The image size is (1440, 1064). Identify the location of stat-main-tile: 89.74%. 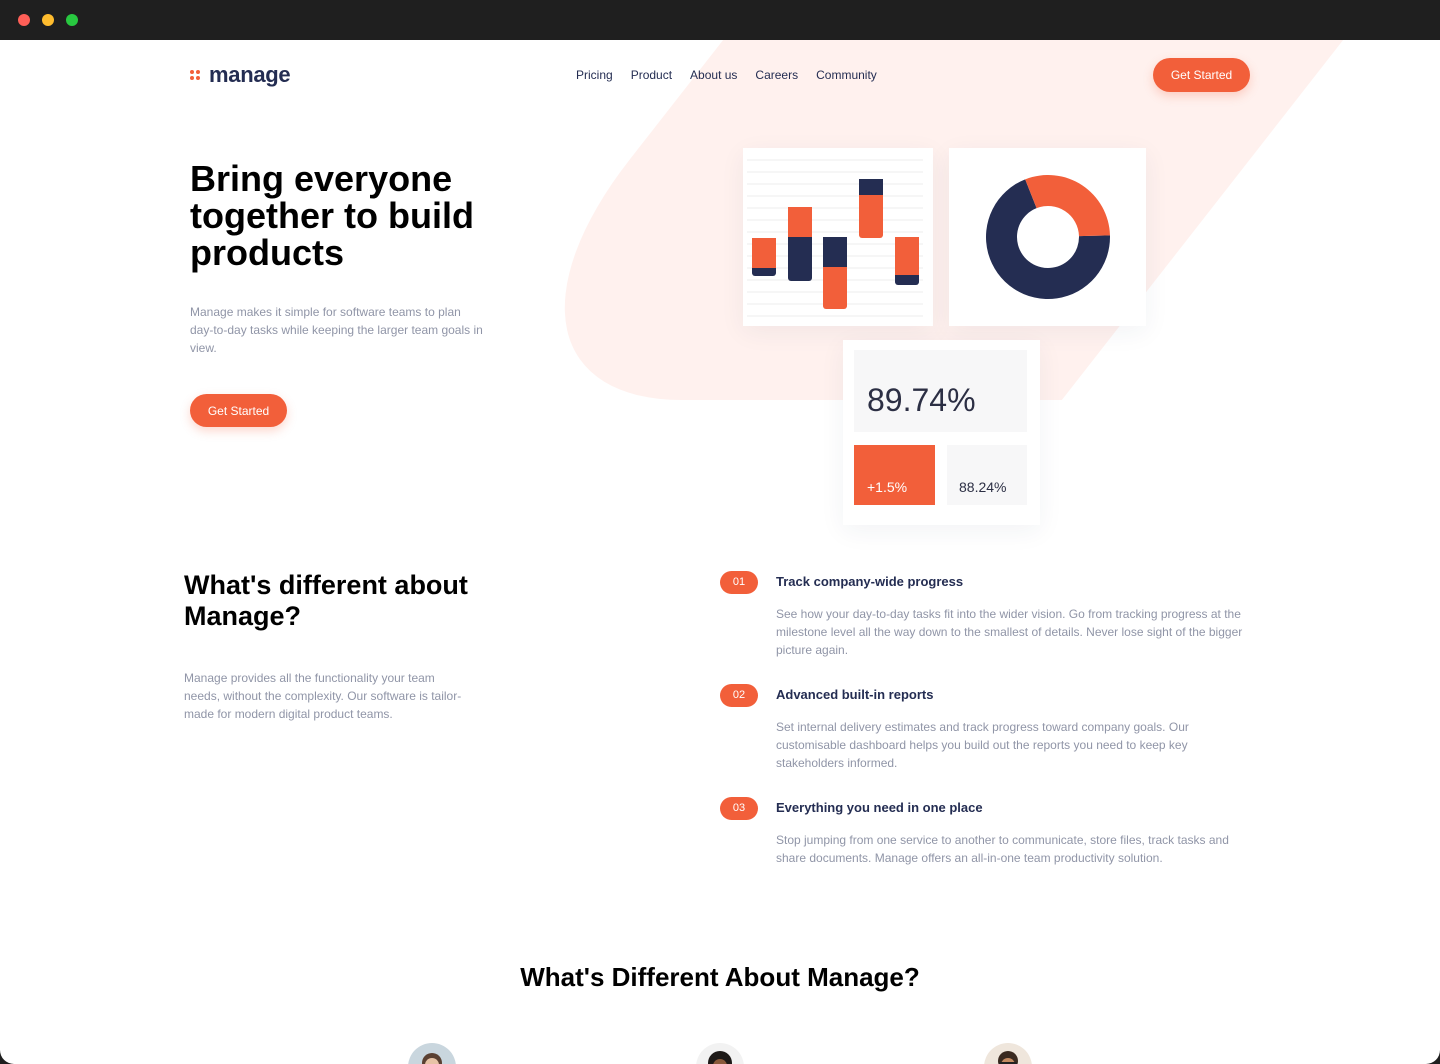
(940, 391).